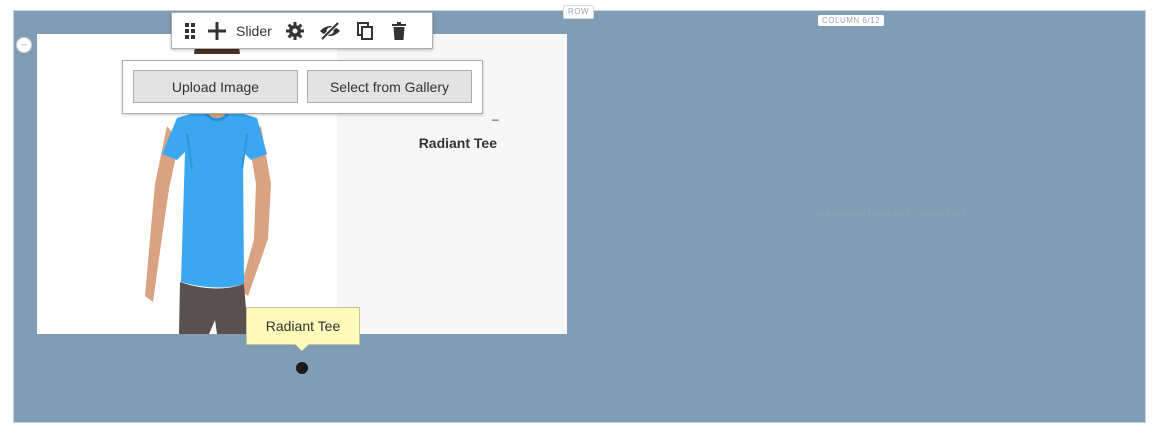 The width and height of the screenshot is (1160, 436). Describe the element at coordinates (215, 86) in the screenshot. I see `upload-image-button: Upload Image` at that location.